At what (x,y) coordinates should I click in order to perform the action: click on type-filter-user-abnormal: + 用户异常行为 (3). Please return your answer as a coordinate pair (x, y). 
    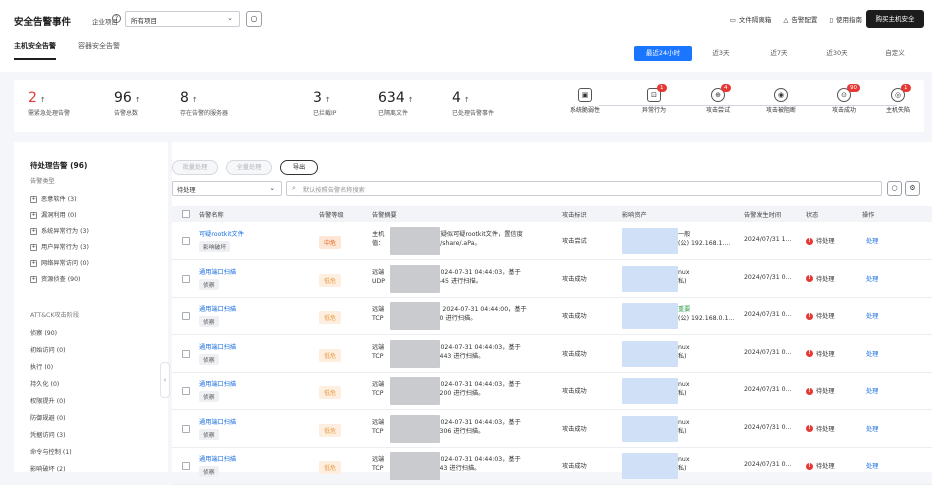
    Looking at the image, I should click on (59, 246).